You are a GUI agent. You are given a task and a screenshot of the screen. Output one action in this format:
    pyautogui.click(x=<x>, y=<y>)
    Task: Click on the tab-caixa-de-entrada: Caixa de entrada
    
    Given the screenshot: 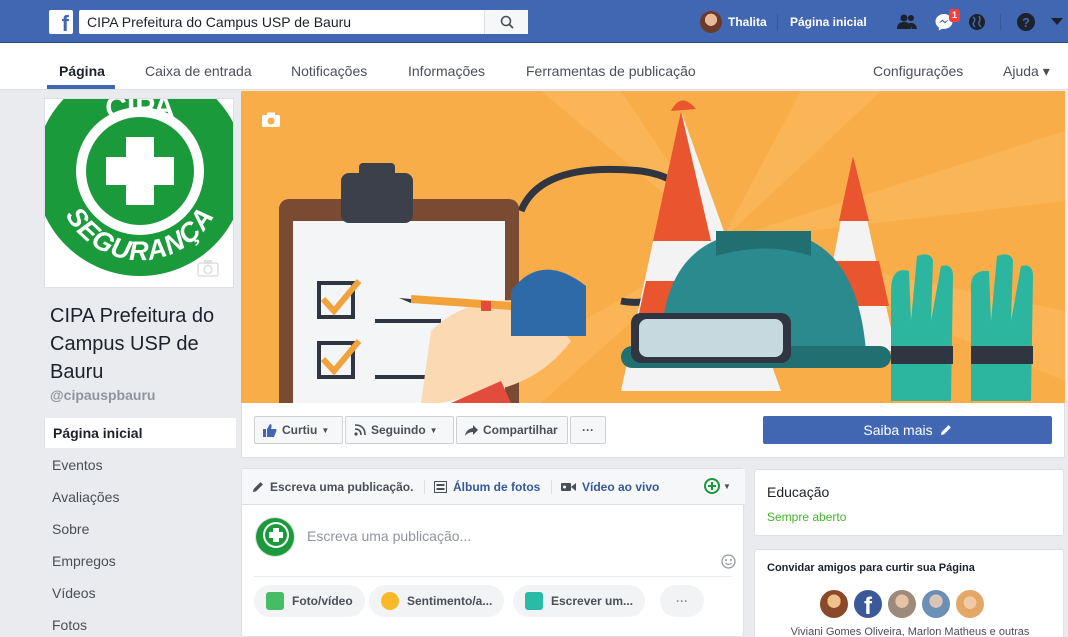 What is the action you would take?
    pyautogui.click(x=198, y=71)
    